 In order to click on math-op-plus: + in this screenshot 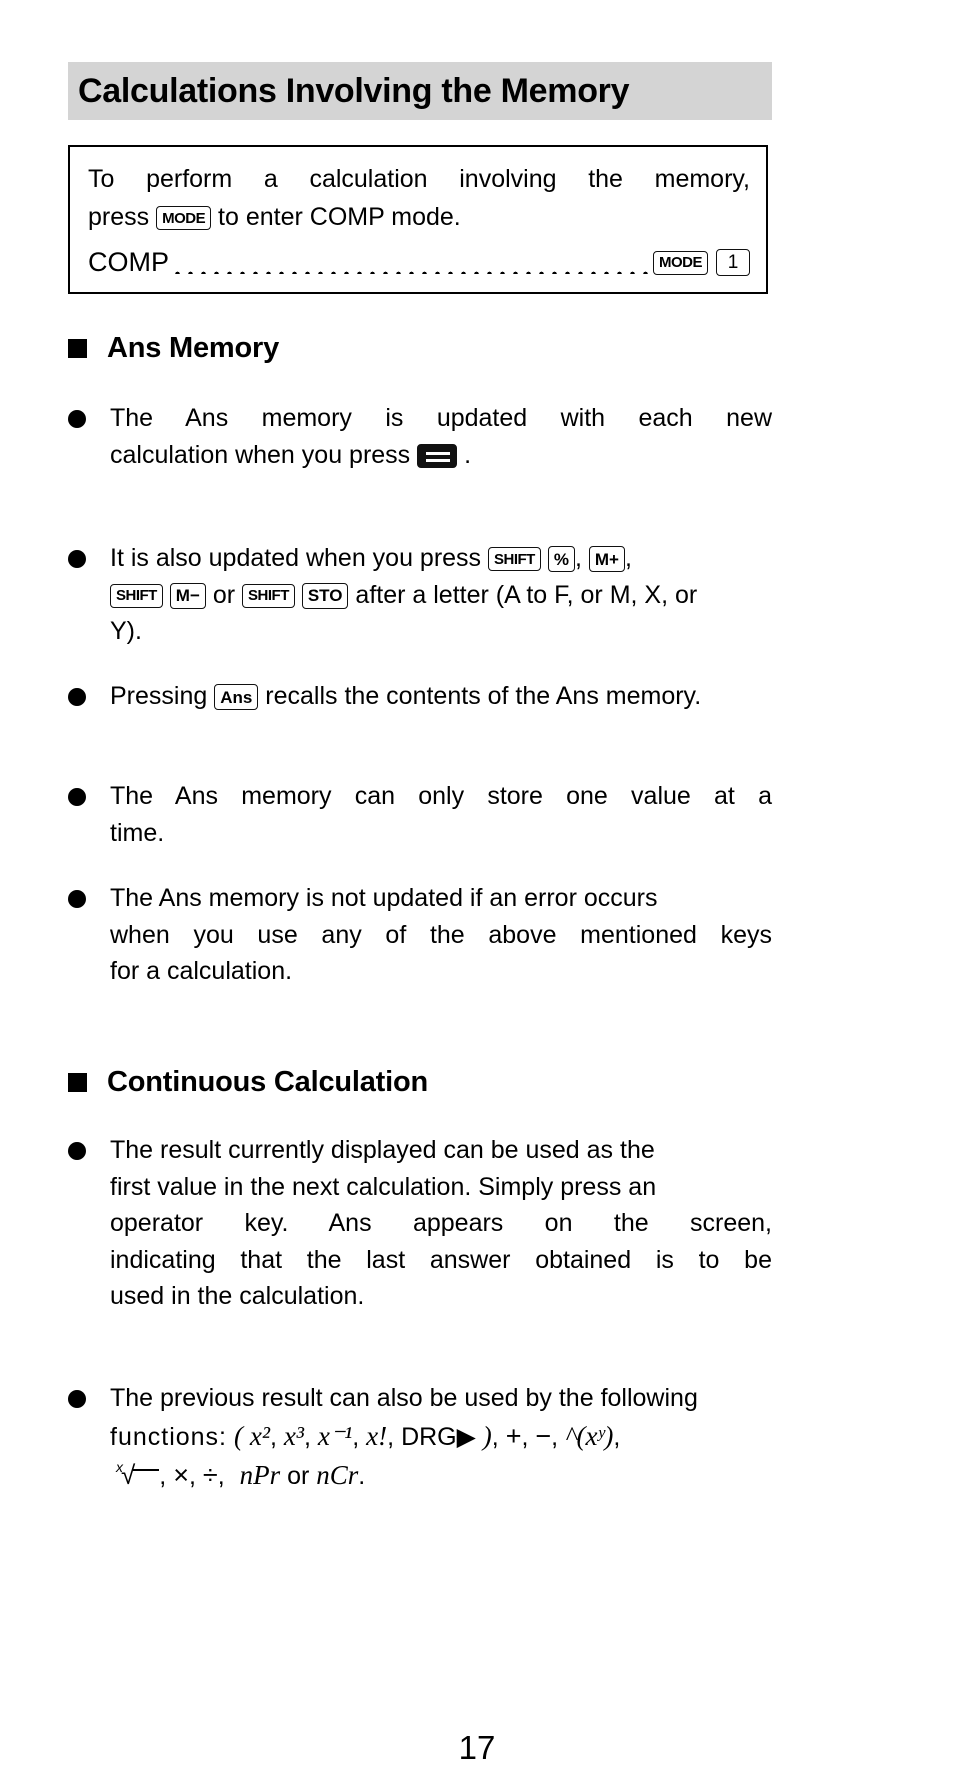, I will do `click(513, 1435)`.